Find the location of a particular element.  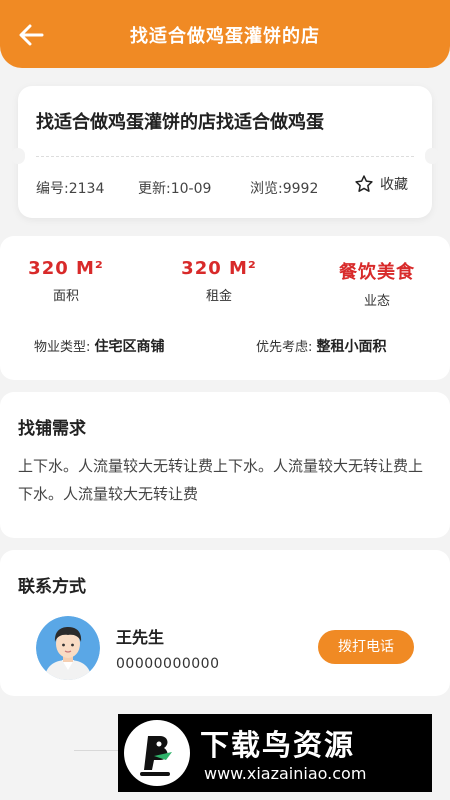

contact-heading: 联系方式 is located at coordinates (52, 586).